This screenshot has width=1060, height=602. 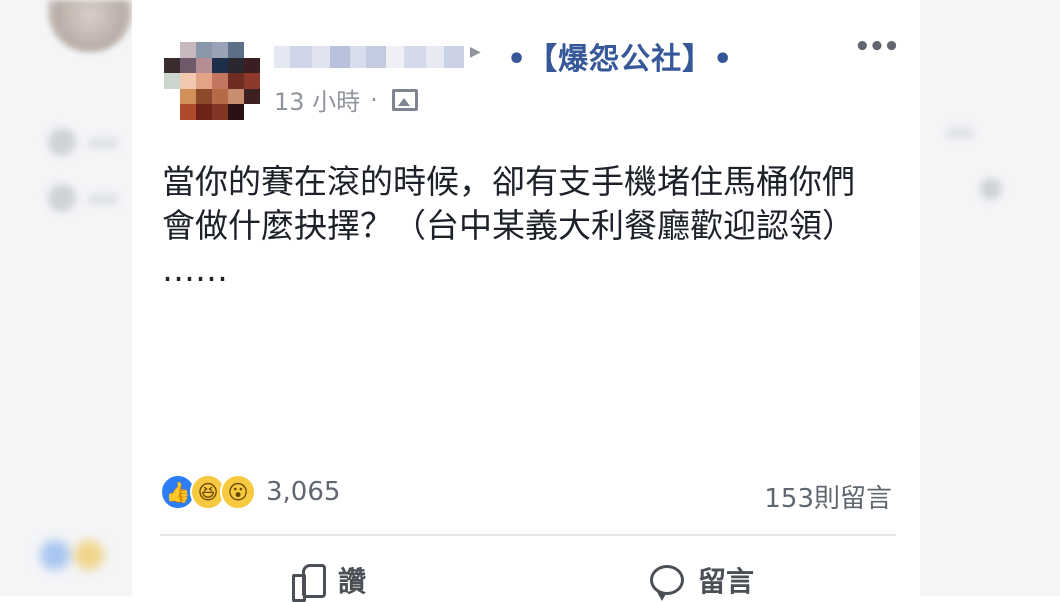 I want to click on page-name-link: •【爆怨公社】•, so click(x=620, y=56).